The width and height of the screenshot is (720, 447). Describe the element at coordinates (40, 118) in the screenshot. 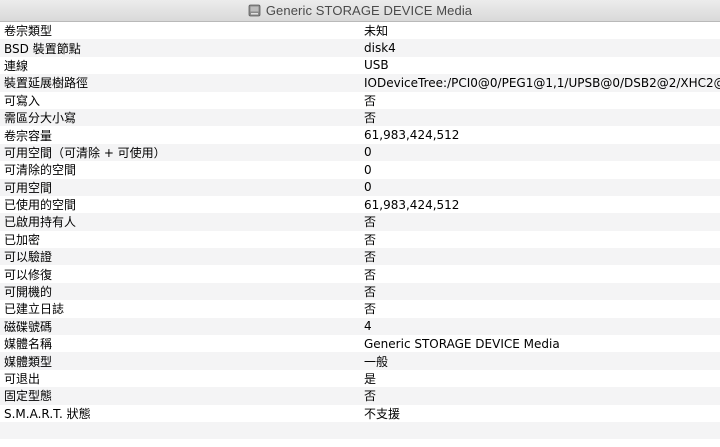

I see `row-key: 需區分大小寫` at that location.